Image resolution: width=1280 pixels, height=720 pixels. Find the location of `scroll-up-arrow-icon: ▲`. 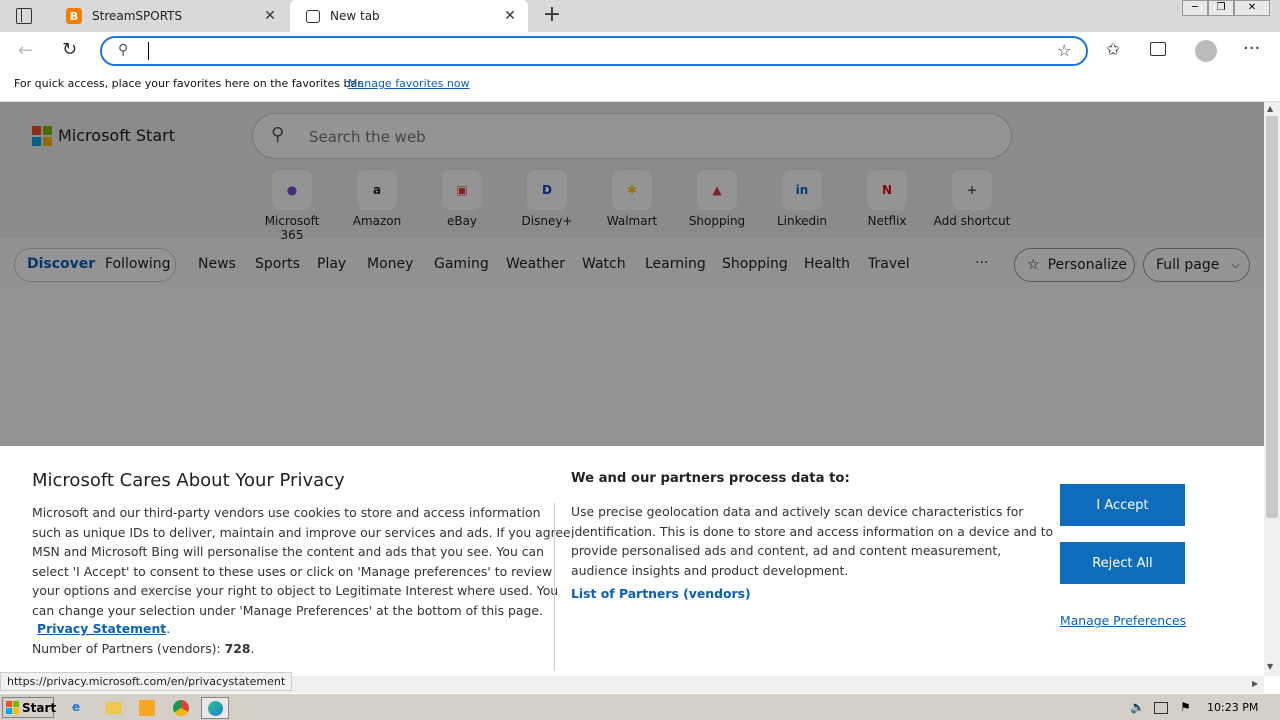

scroll-up-arrow-icon: ▲ is located at coordinates (1270, 108).